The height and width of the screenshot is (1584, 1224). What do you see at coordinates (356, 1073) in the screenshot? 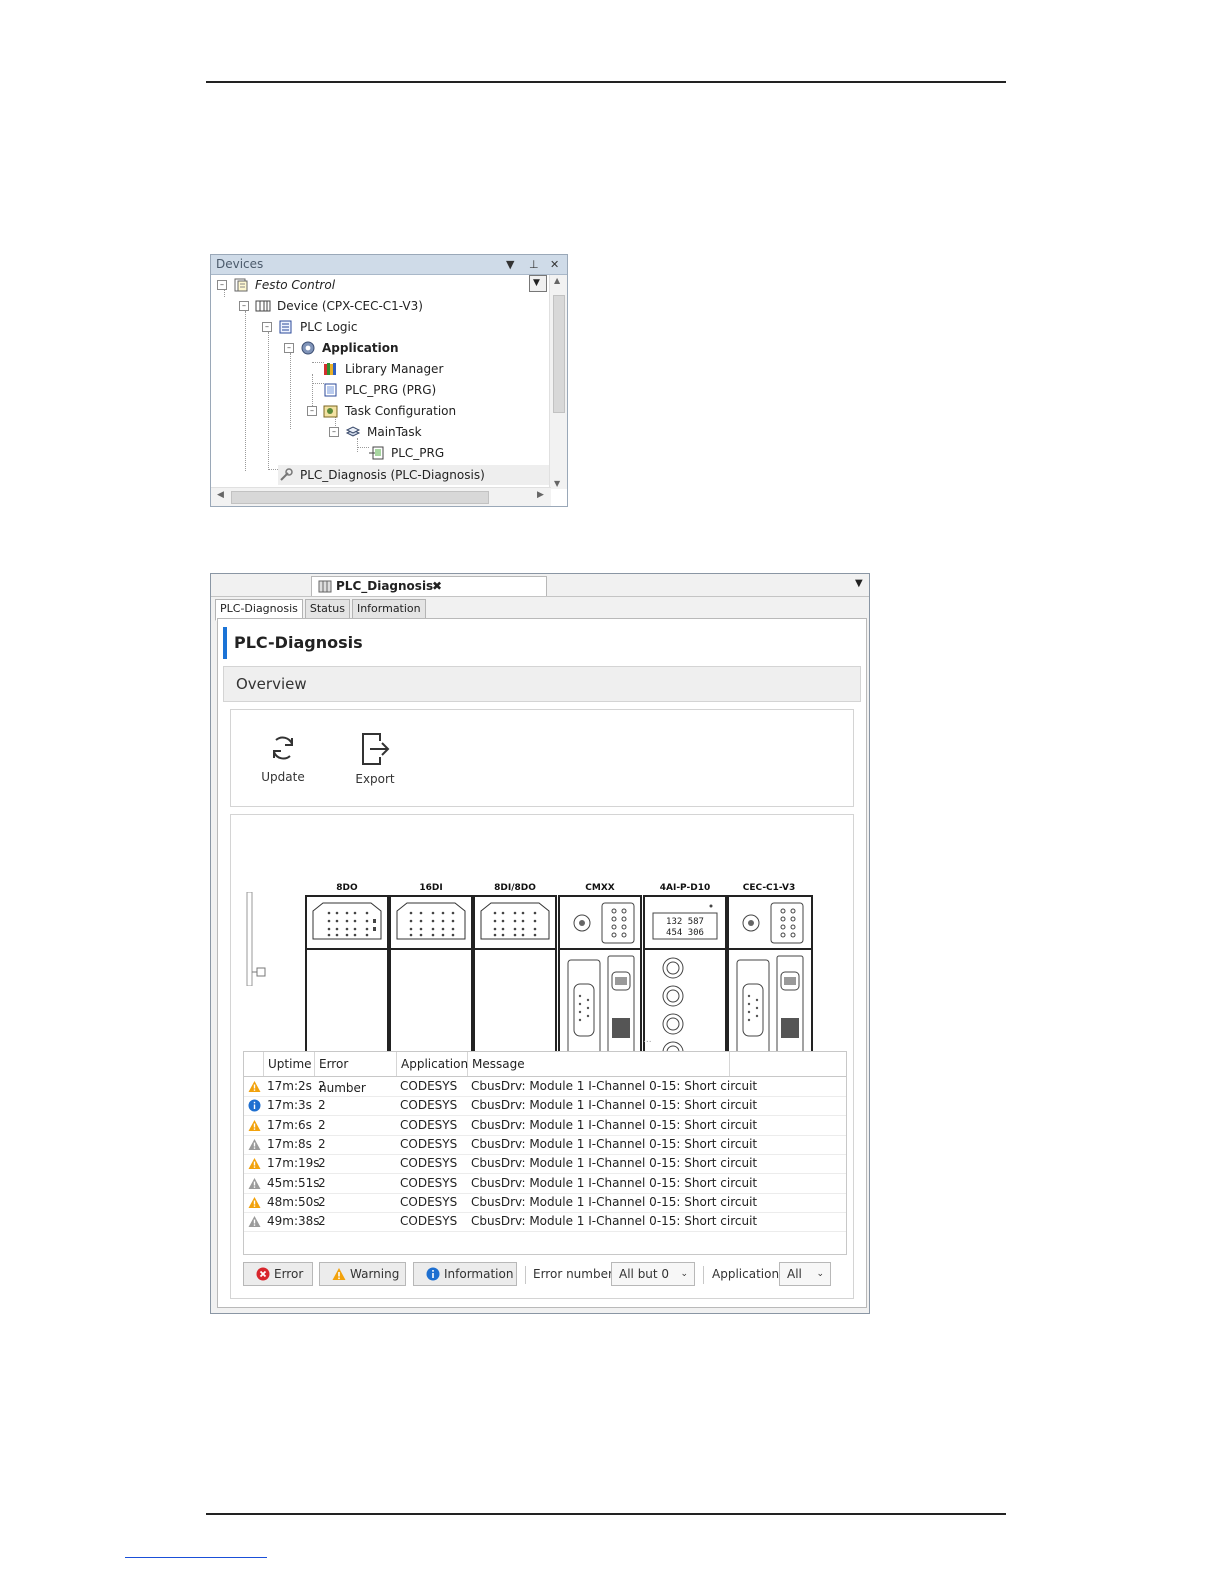
I see `column-header-error-number: Error number` at bounding box center [356, 1073].